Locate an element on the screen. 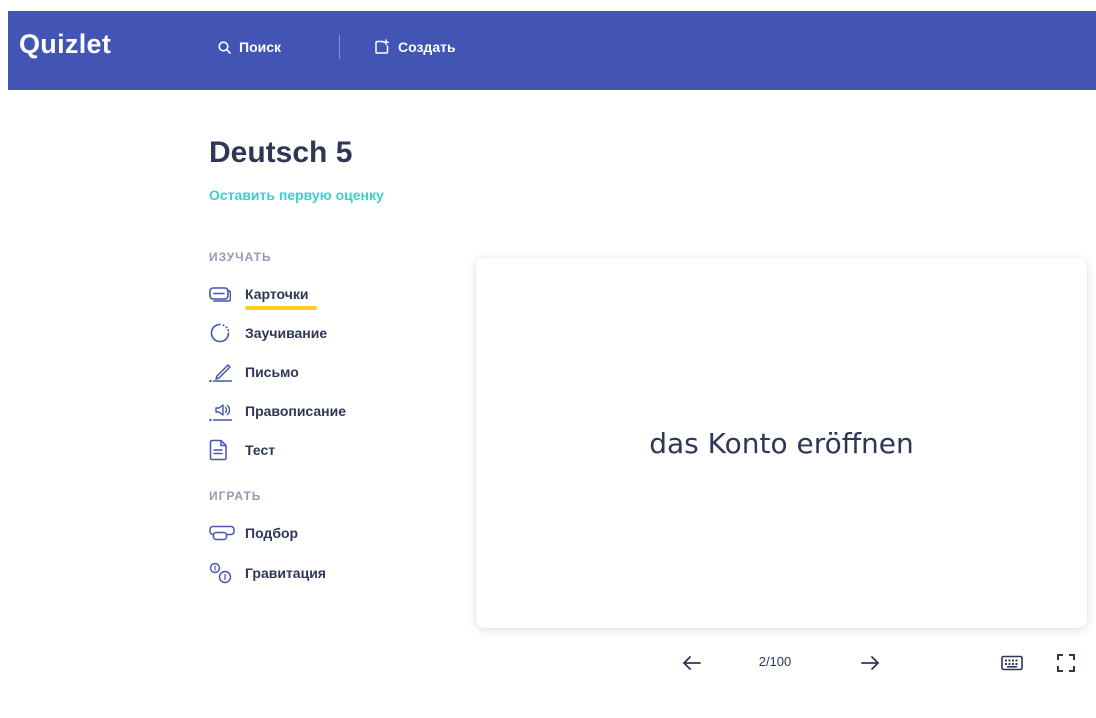 This screenshot has height=718, width=1096. search-button: Поиск is located at coordinates (249, 47).